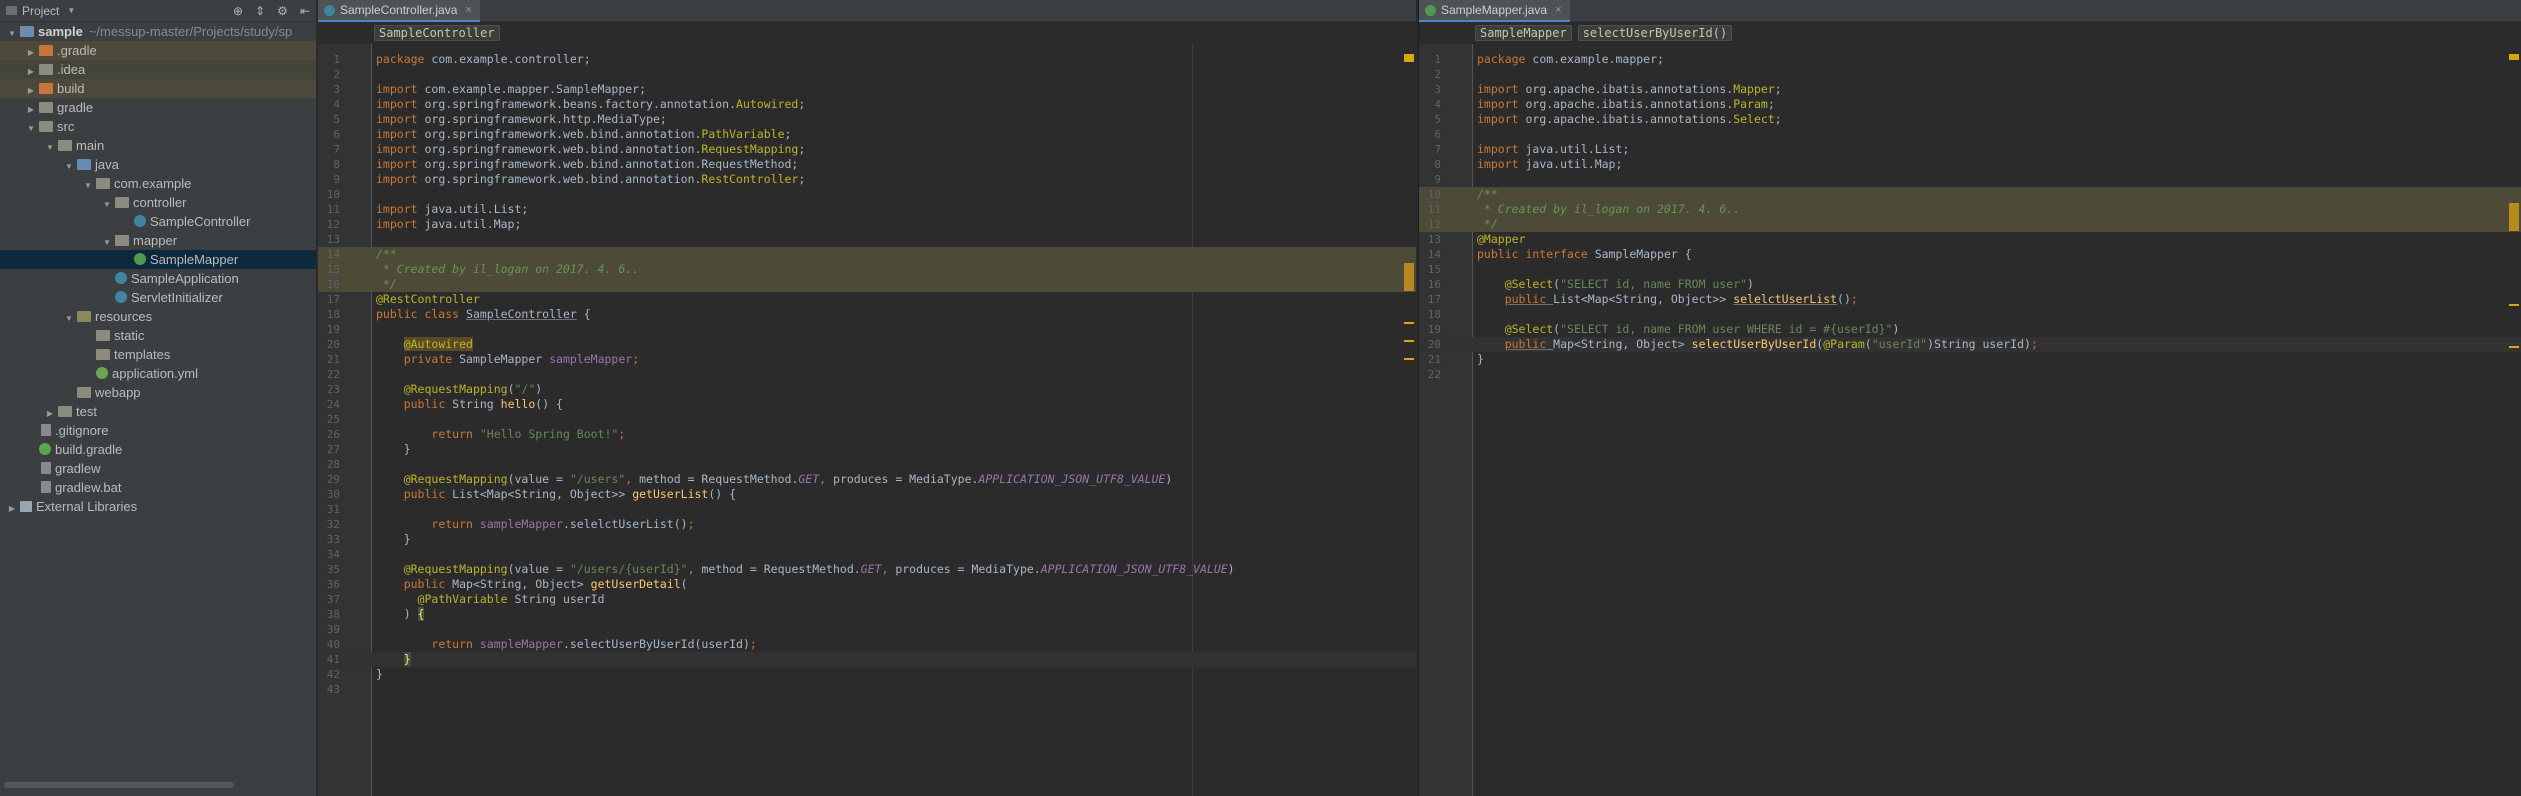 This screenshot has height=796, width=2521. I want to click on tree-item: ServletInitializer, so click(158, 297).